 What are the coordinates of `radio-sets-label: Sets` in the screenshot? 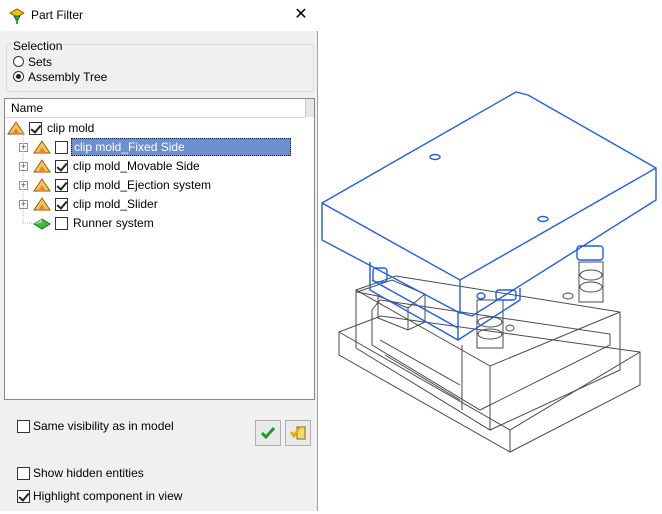 It's located at (40, 61).